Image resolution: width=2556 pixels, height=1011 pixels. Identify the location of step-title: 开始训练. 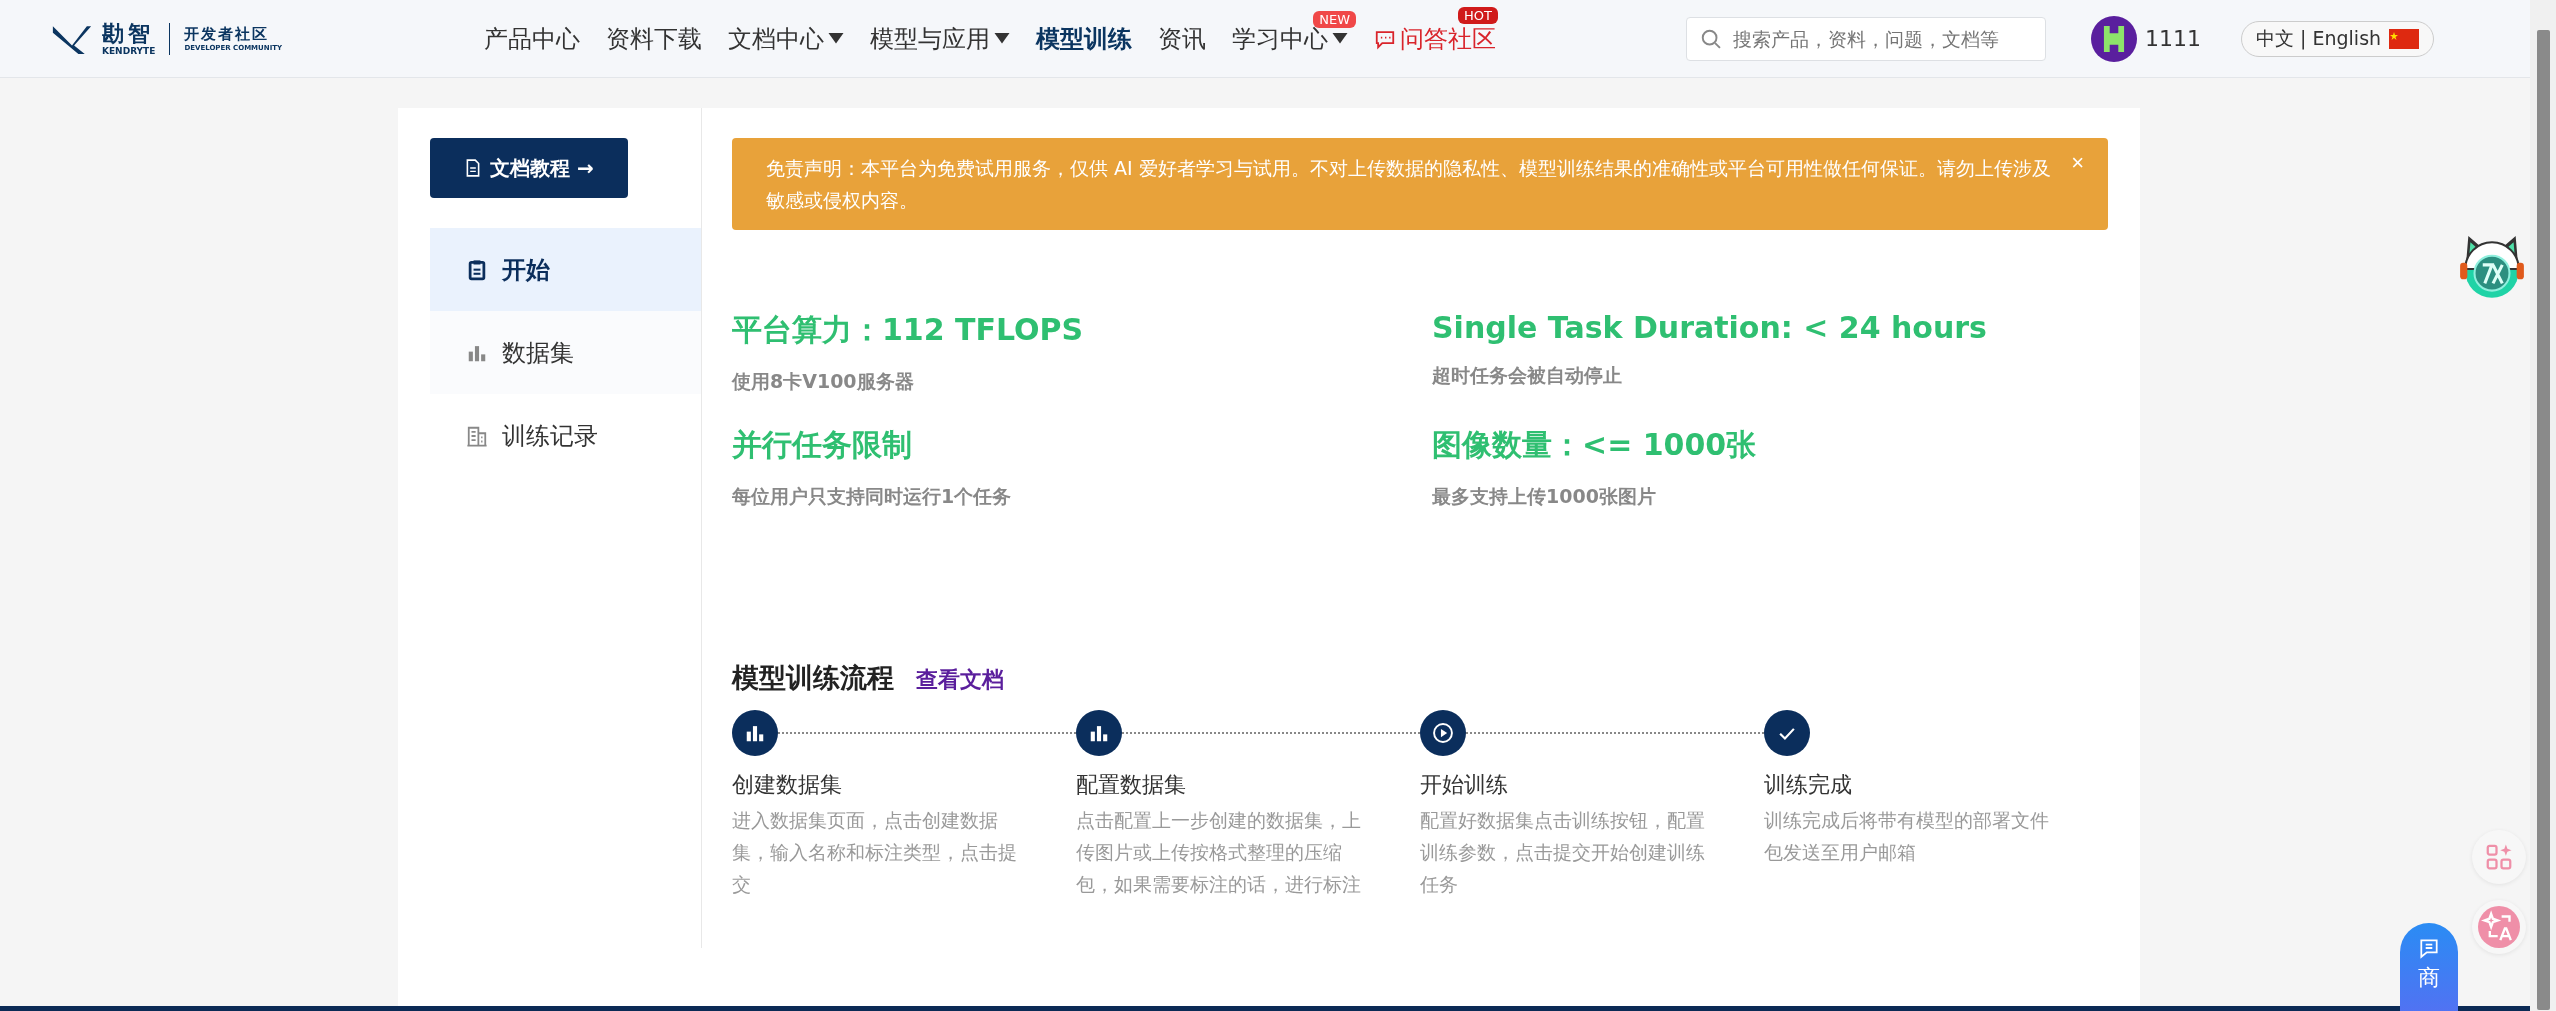
(1464, 785).